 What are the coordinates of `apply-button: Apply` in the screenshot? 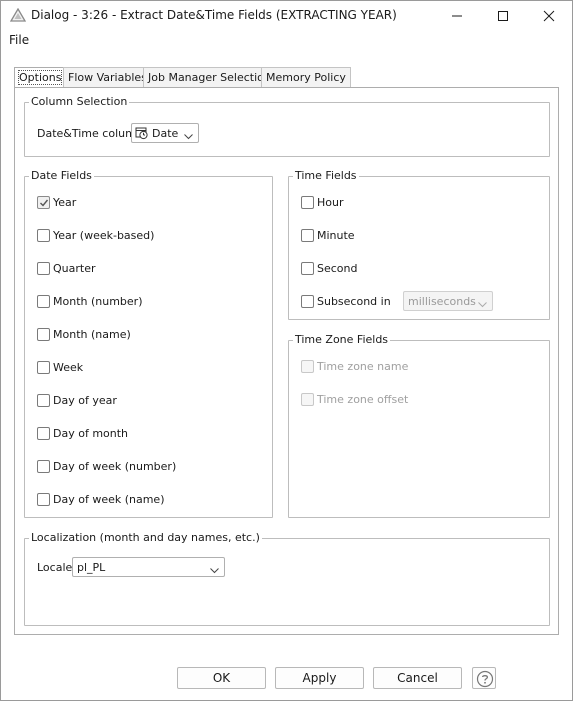 It's located at (319, 678).